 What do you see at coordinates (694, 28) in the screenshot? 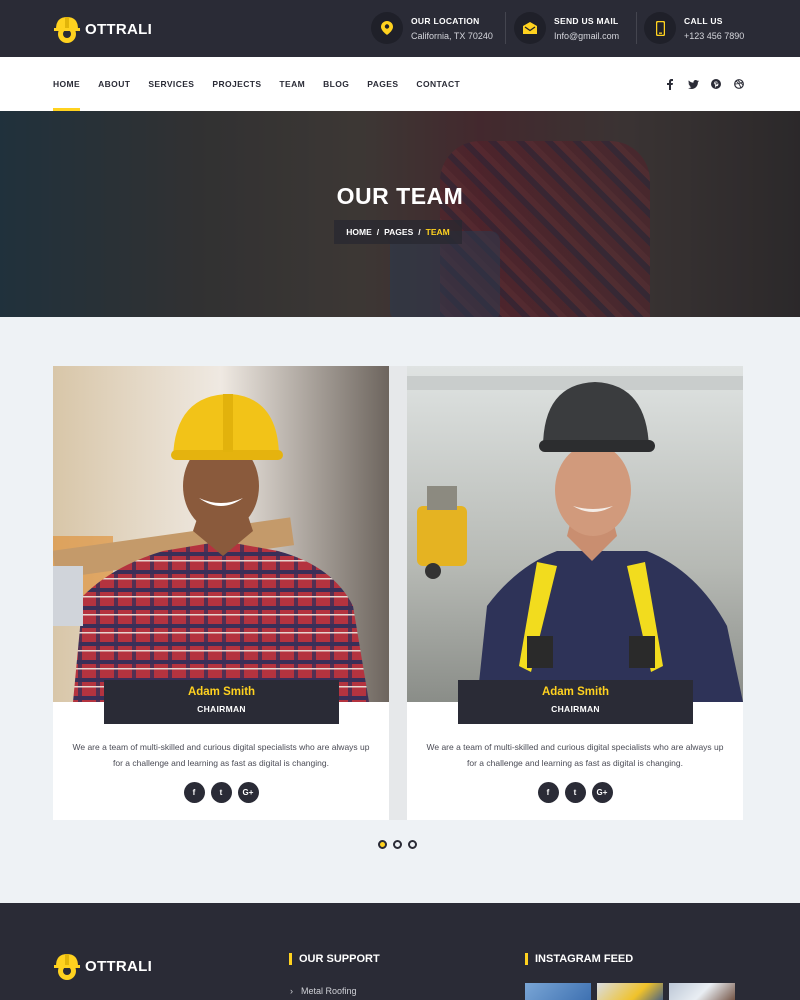
I see `contact-call: CALL US +123 456 7890` at bounding box center [694, 28].